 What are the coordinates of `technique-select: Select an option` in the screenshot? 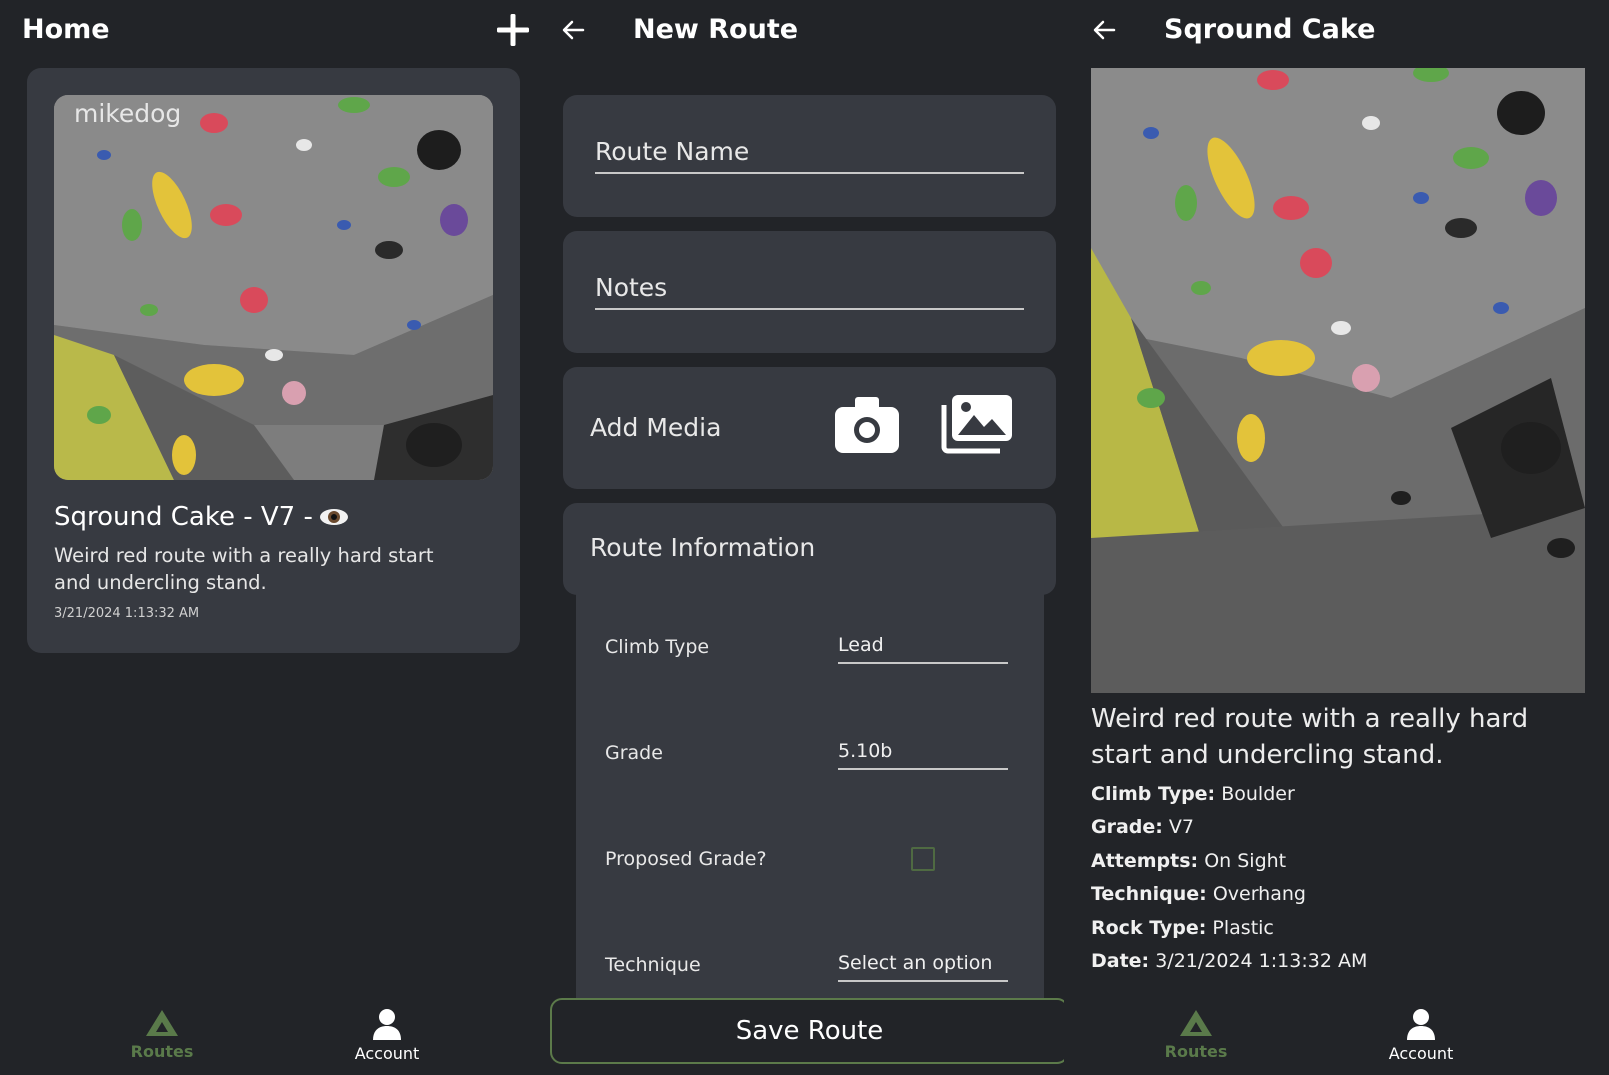 It's located at (923, 967).